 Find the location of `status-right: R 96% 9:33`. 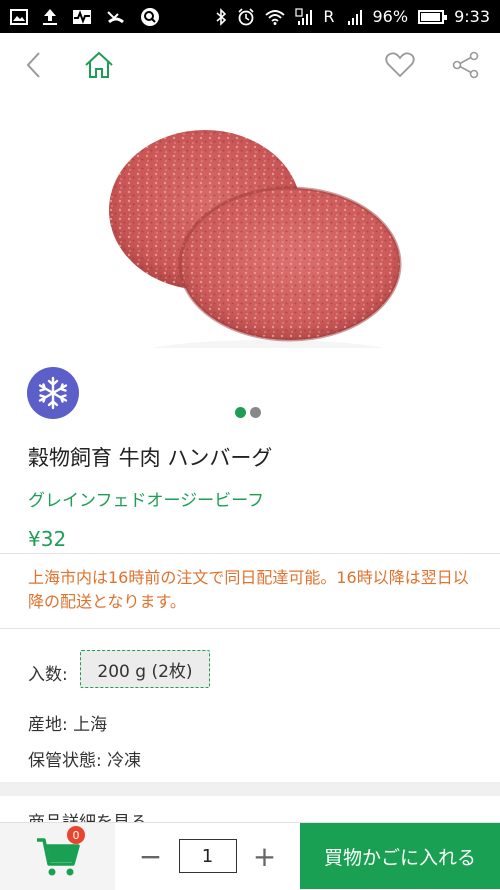

status-right: R 96% 9:33 is located at coordinates (352, 16).